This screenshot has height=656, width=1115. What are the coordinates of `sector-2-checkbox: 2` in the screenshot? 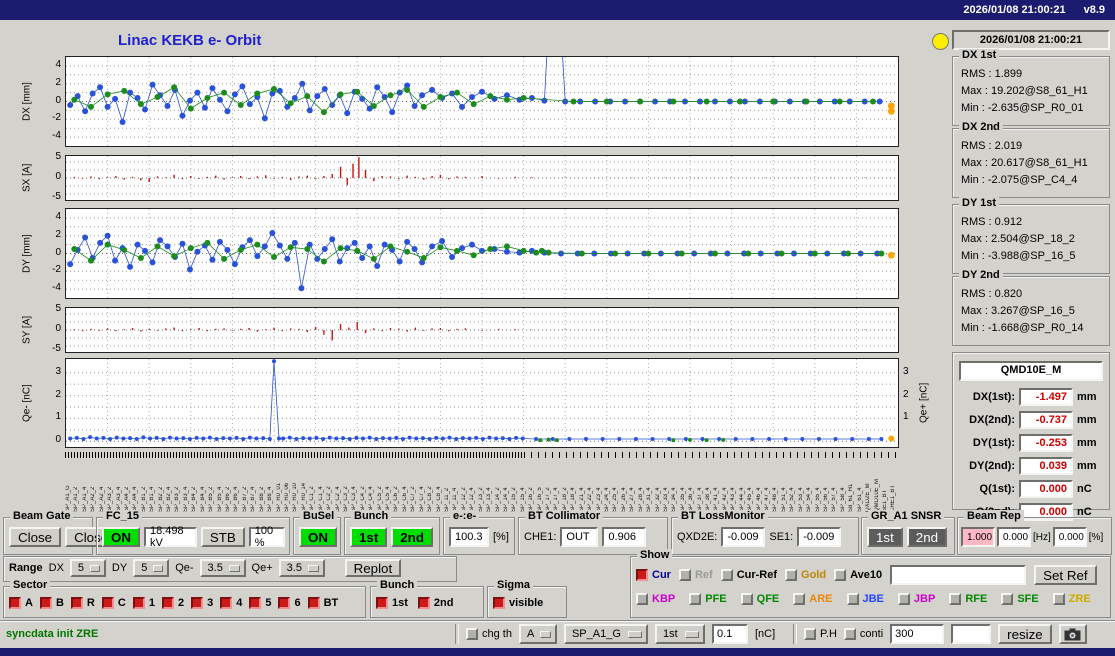 It's located at (172, 603).